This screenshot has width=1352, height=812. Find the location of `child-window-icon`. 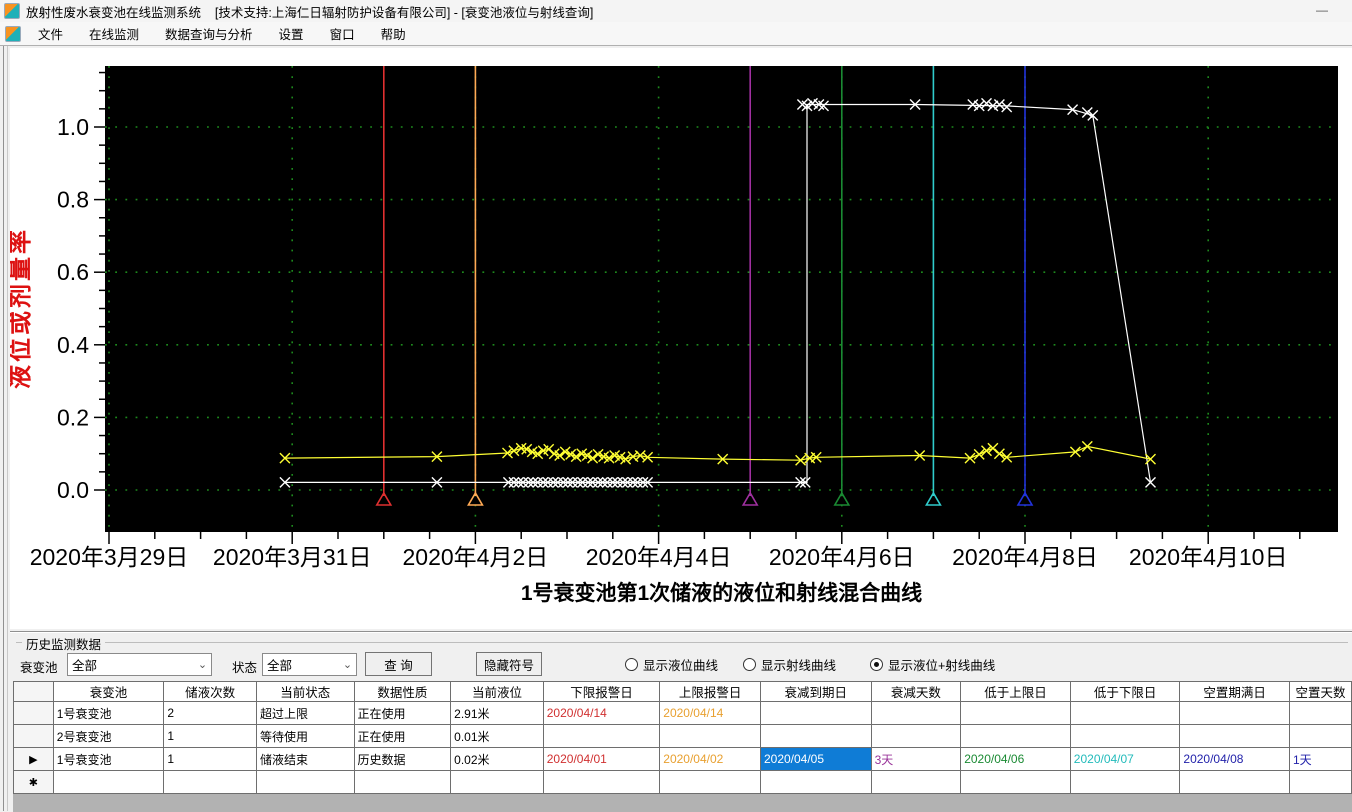

child-window-icon is located at coordinates (13, 33).